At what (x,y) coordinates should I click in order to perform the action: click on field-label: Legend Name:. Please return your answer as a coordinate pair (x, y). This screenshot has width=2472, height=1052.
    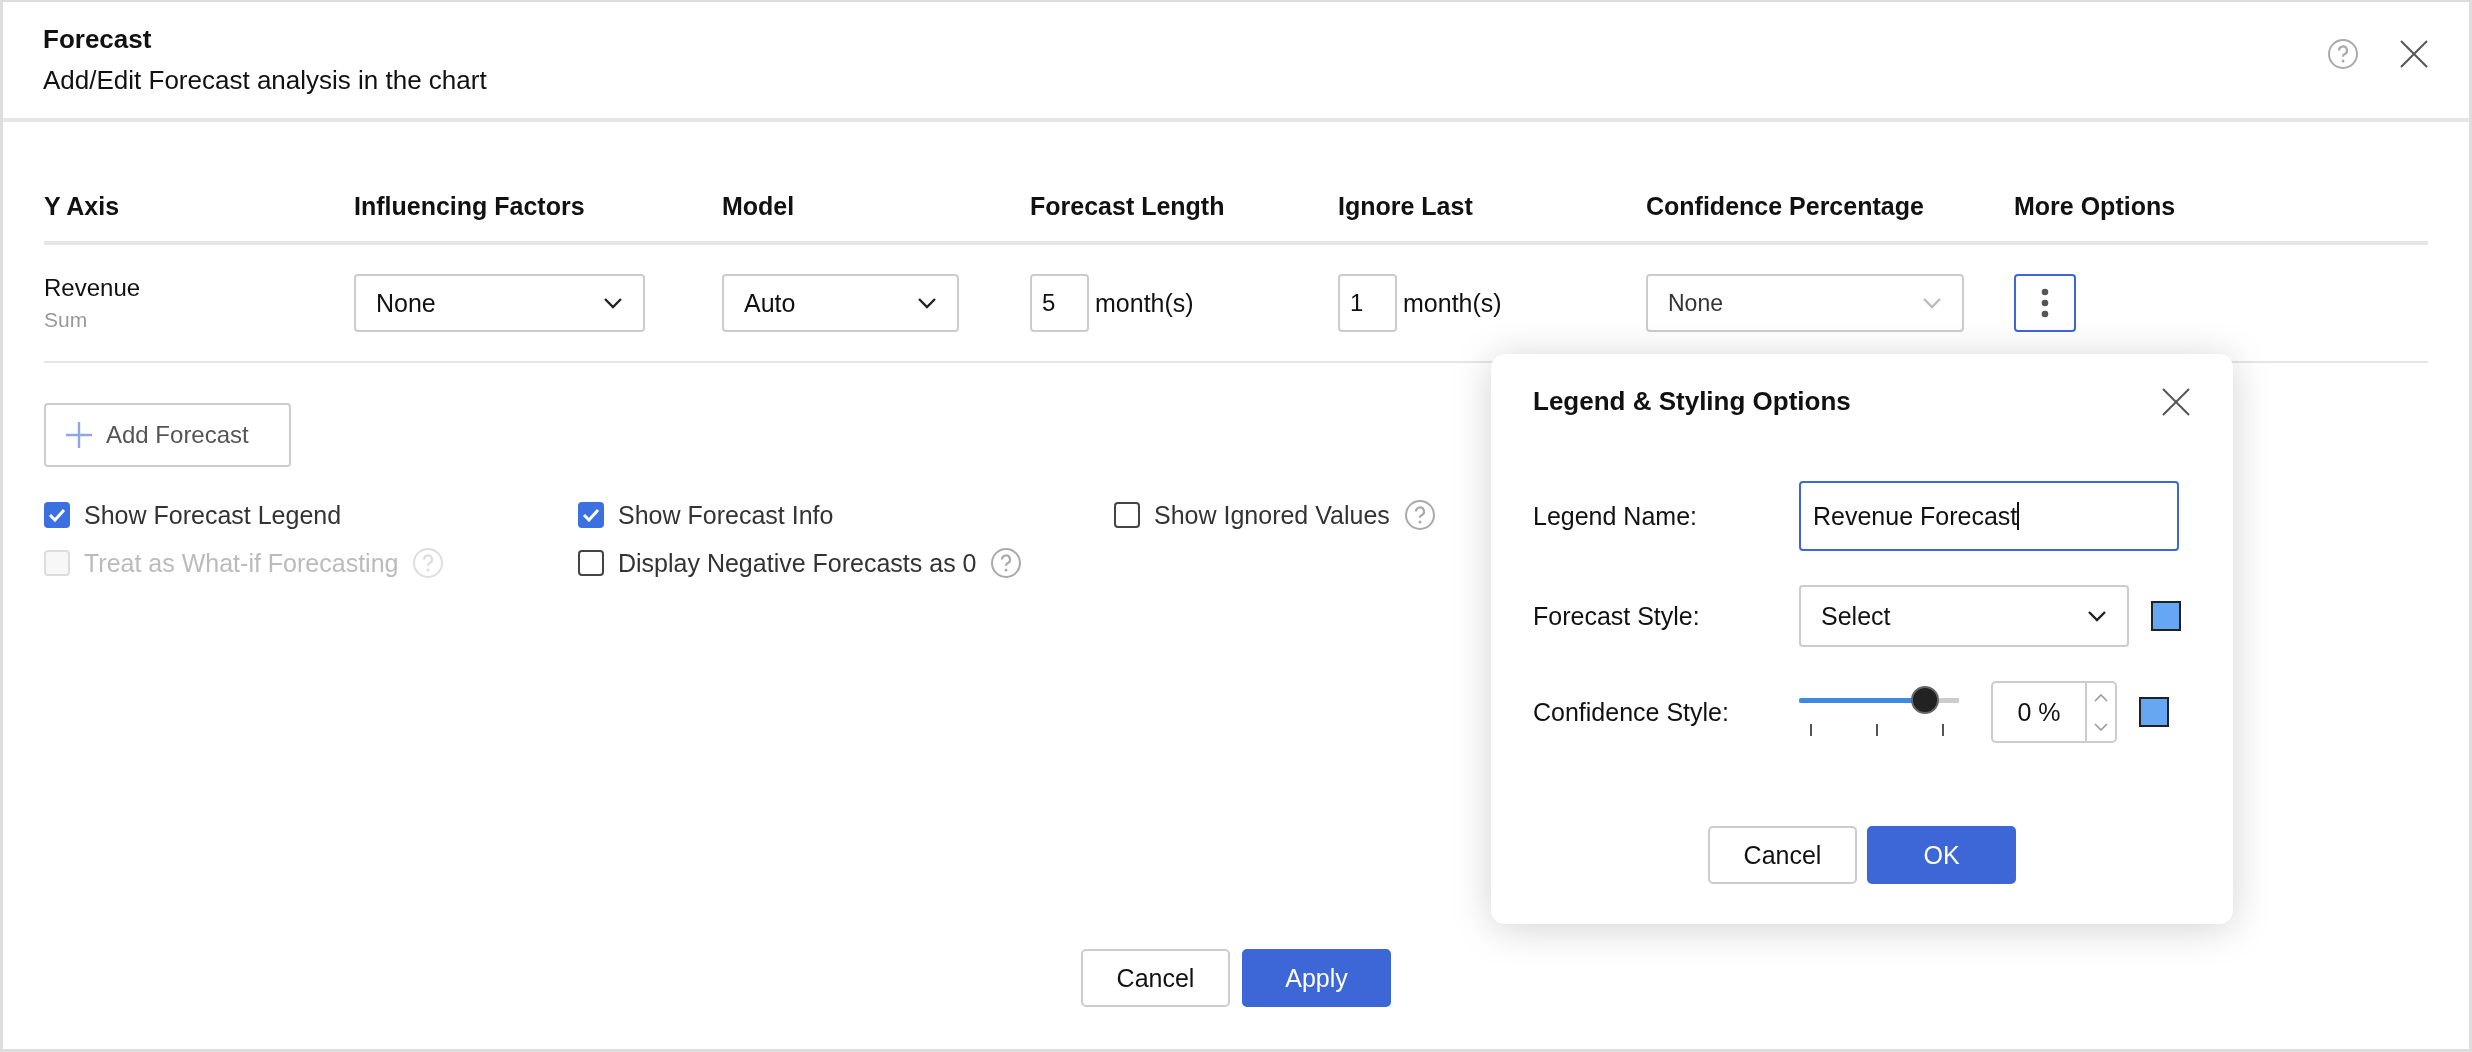
    Looking at the image, I should click on (1615, 516).